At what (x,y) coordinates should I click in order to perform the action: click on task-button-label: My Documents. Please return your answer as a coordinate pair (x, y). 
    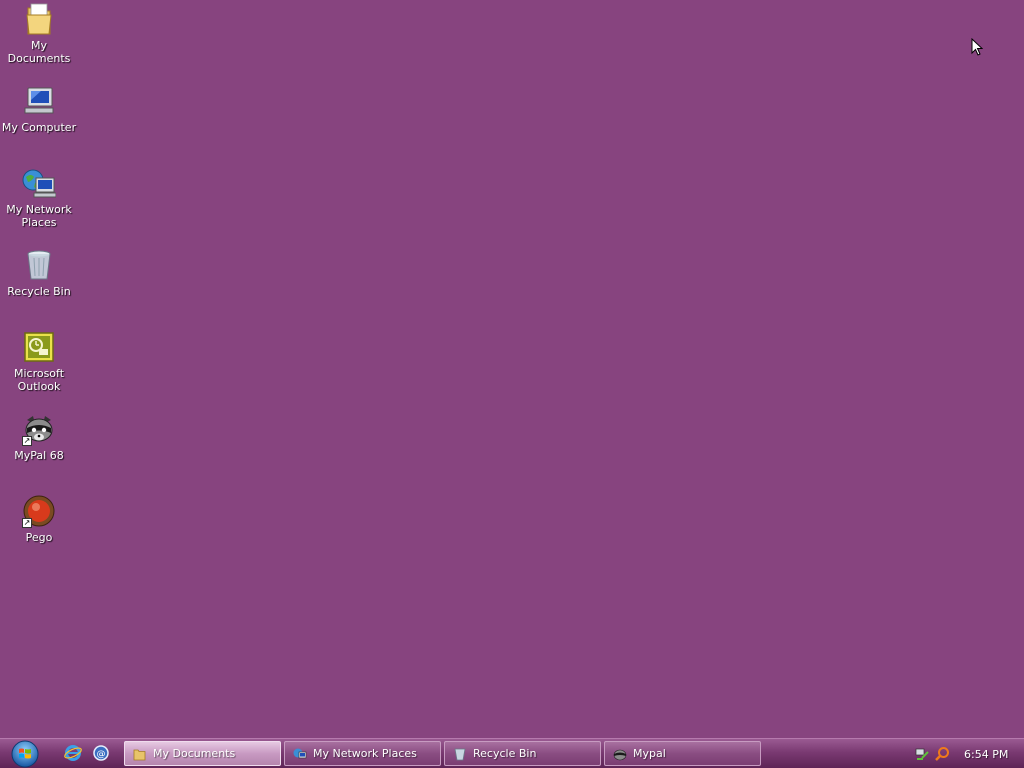
    Looking at the image, I should click on (194, 753).